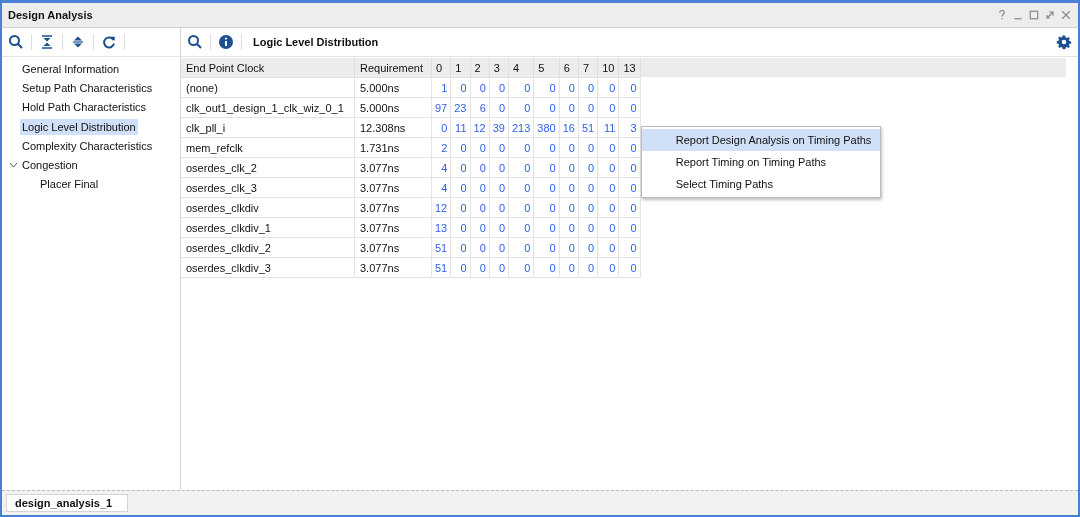 Image resolution: width=1080 pixels, height=517 pixels. I want to click on table-cell: 1, so click(441, 87).